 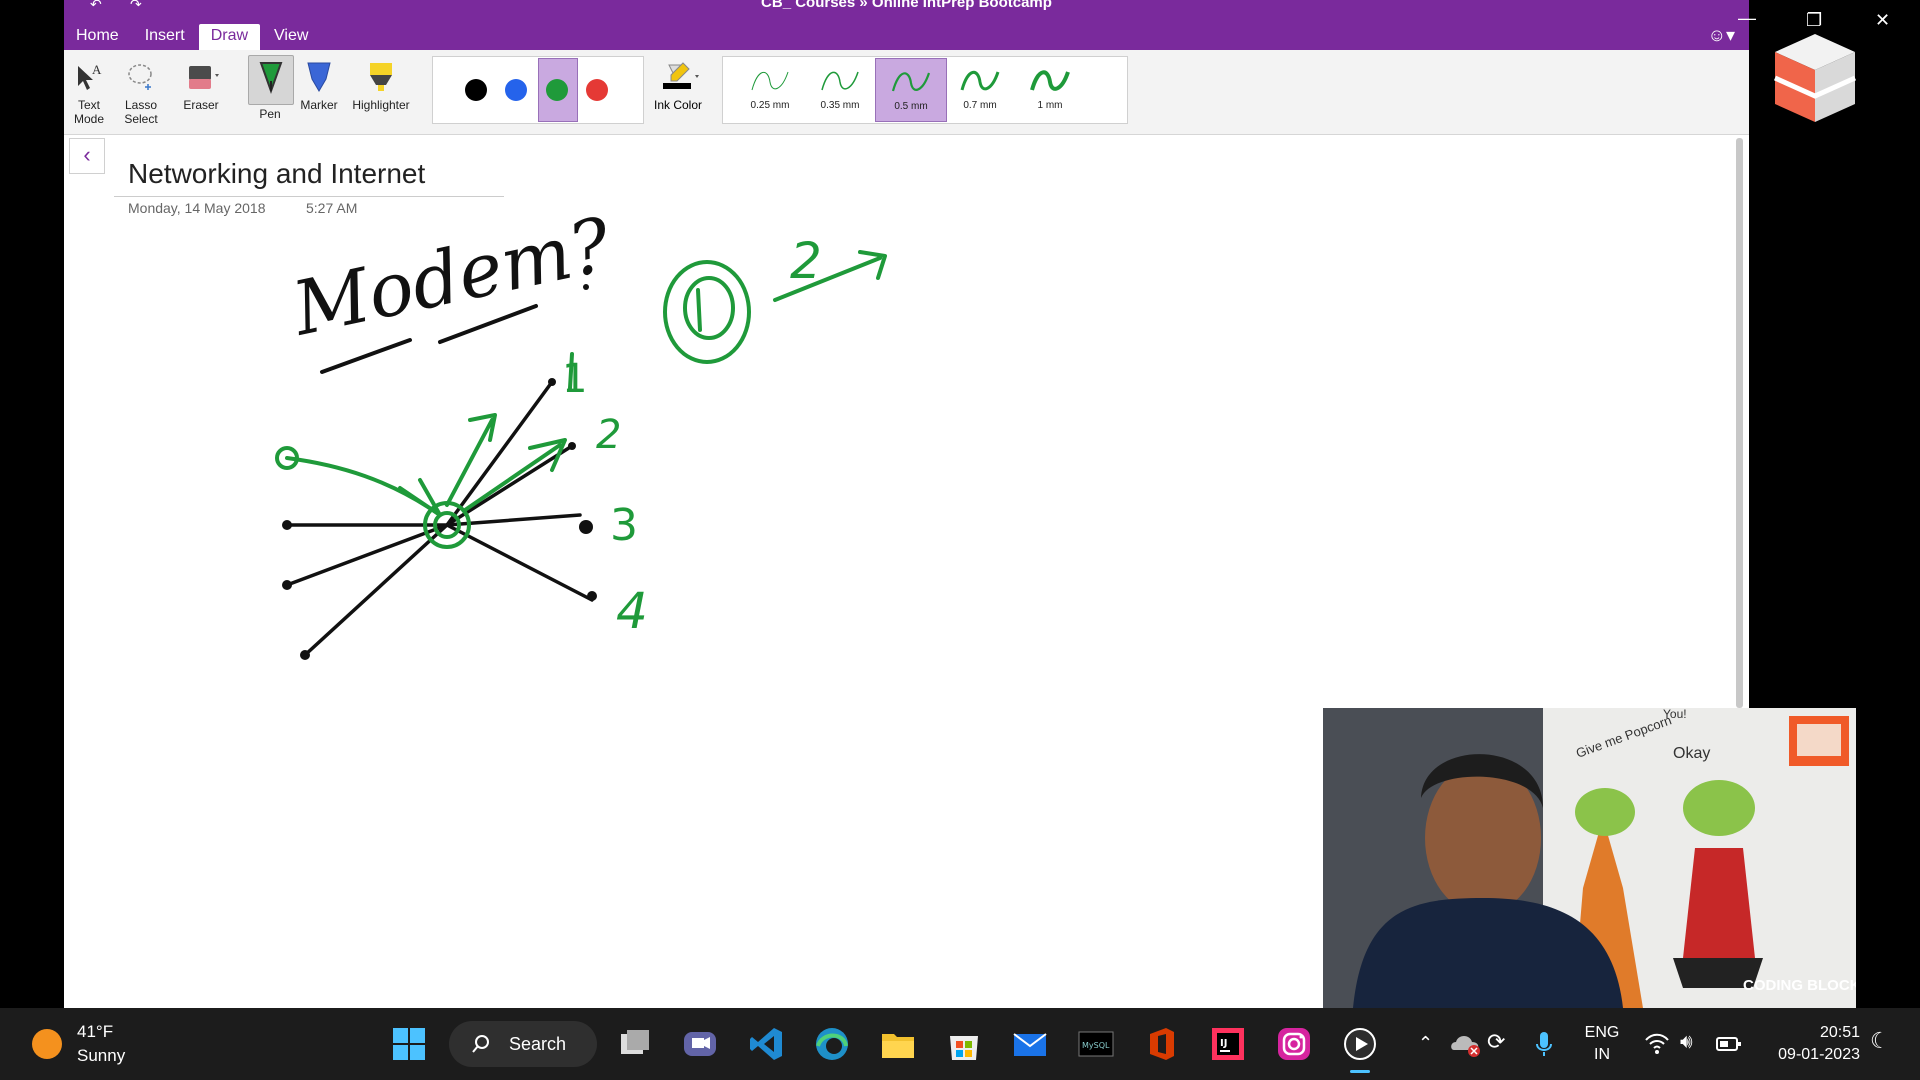 What do you see at coordinates (1815, 78) in the screenshot?
I see `coding-blocks-cube-logo` at bounding box center [1815, 78].